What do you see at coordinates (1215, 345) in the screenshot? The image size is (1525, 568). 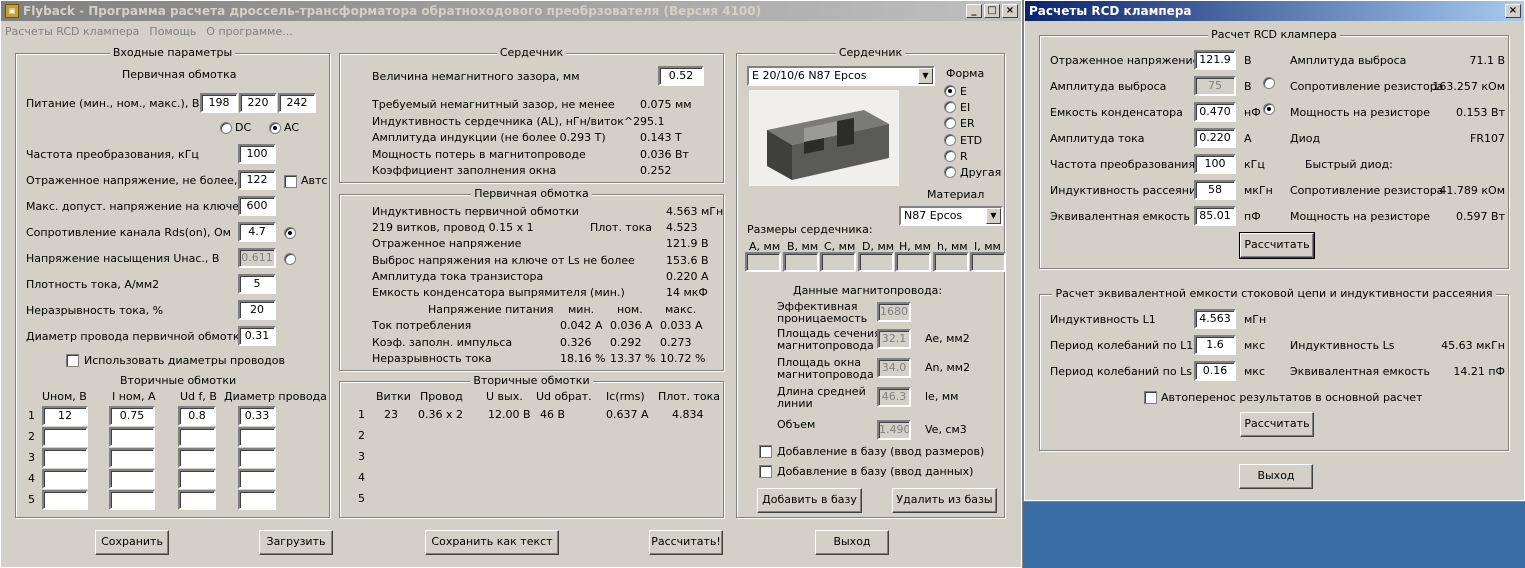 I see `eq-left-input: 1.6` at bounding box center [1215, 345].